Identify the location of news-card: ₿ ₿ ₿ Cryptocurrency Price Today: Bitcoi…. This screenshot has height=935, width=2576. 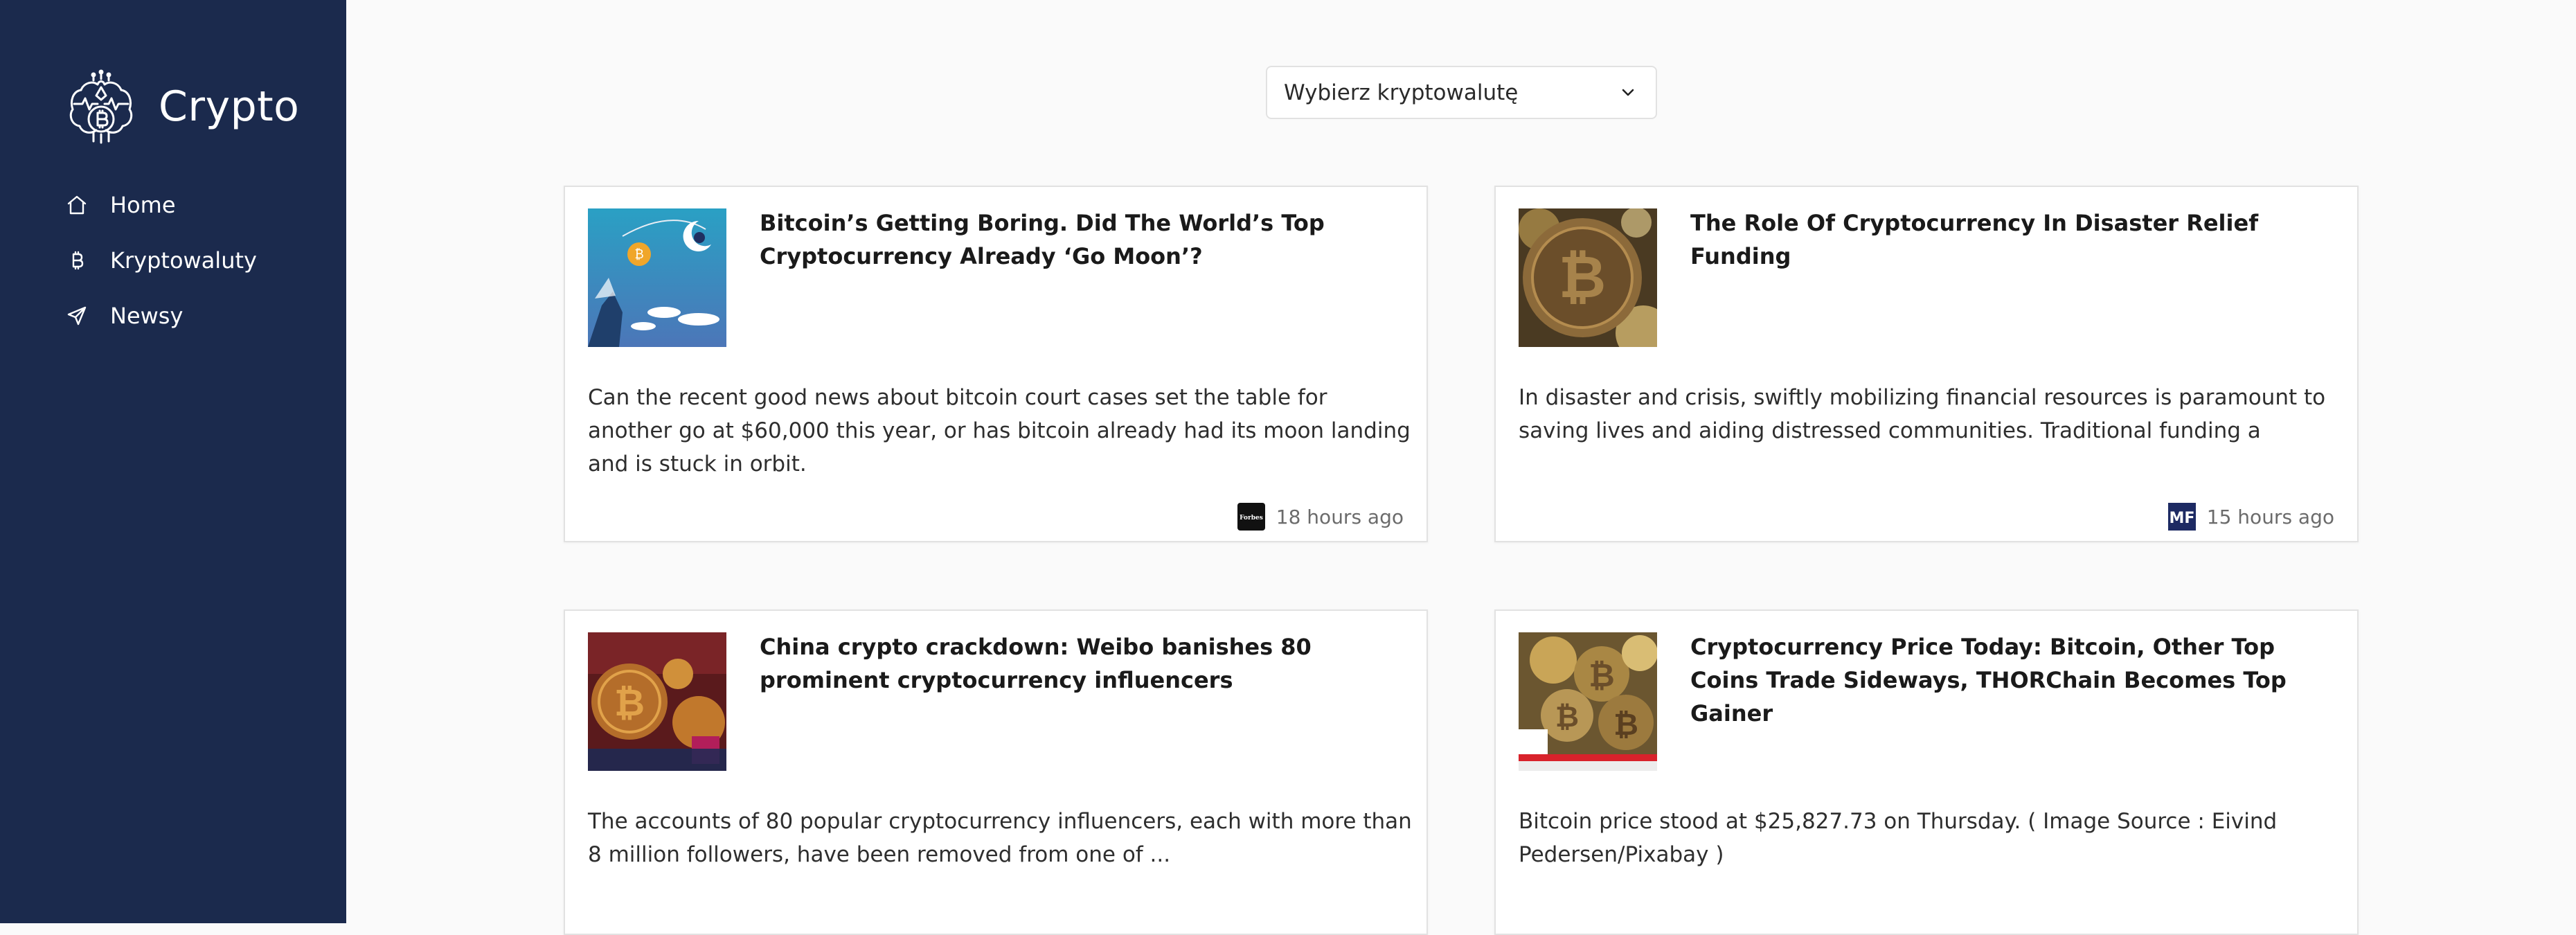
(1927, 772).